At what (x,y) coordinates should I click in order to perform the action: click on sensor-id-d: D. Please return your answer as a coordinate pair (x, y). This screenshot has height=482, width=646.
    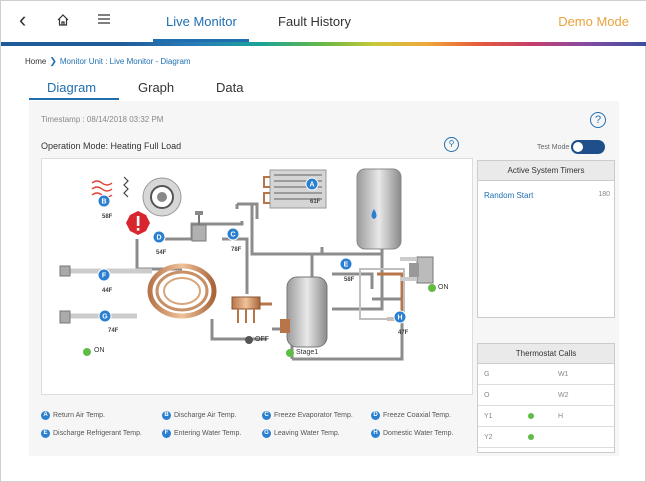
    Looking at the image, I should click on (158, 238).